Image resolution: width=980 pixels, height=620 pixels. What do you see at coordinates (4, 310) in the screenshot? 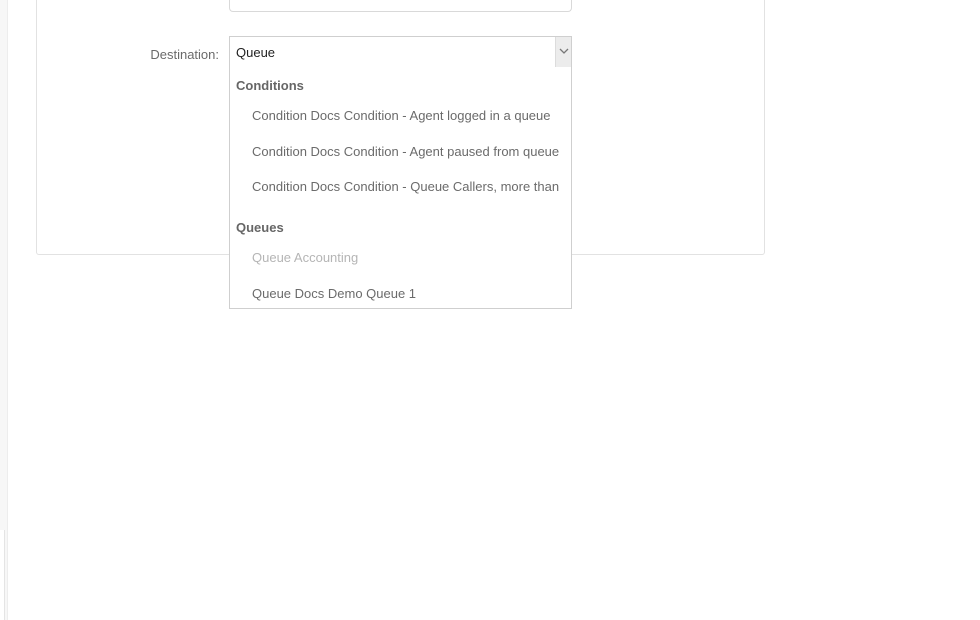
I see `page-left-gutter` at bounding box center [4, 310].